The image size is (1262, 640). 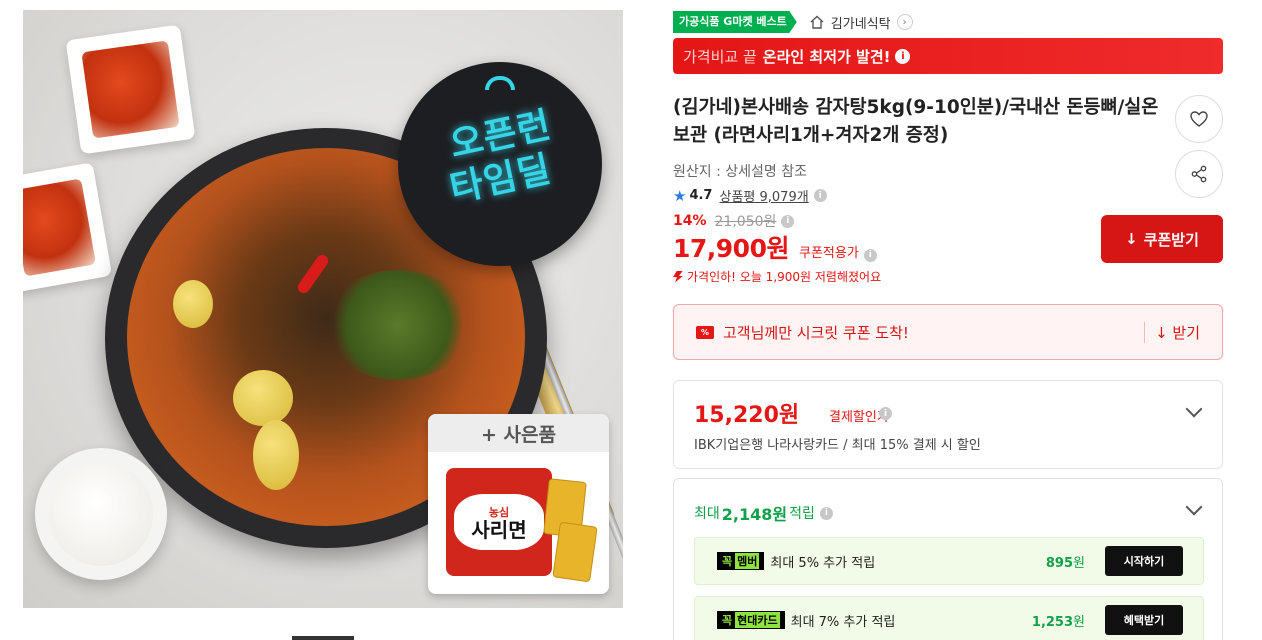 I want to click on start-membership-button: 시작하기, so click(x=1144, y=561).